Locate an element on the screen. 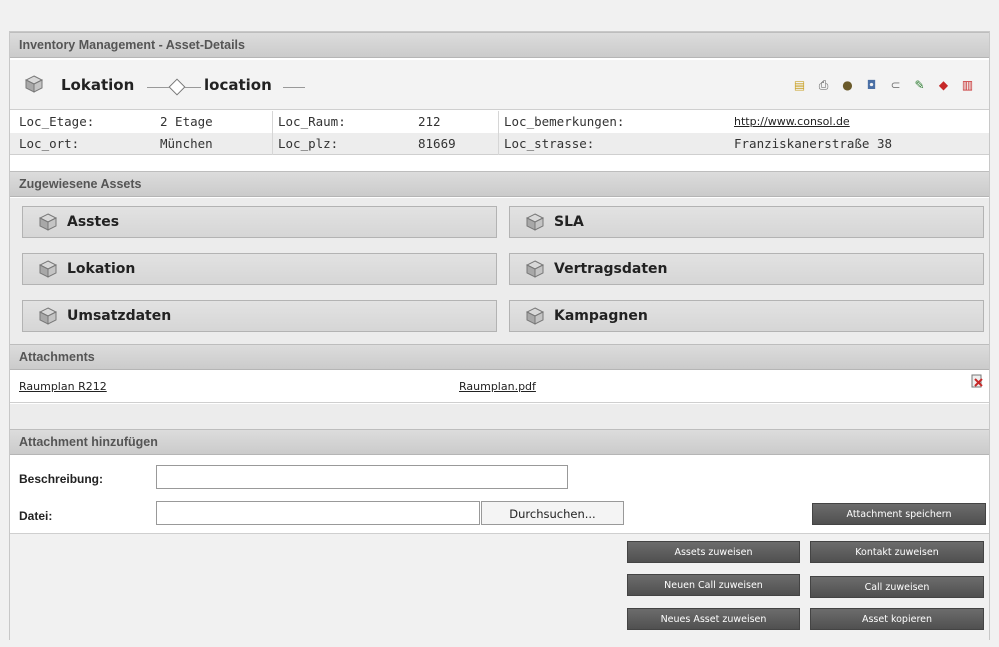  property-value: München is located at coordinates (186, 143).